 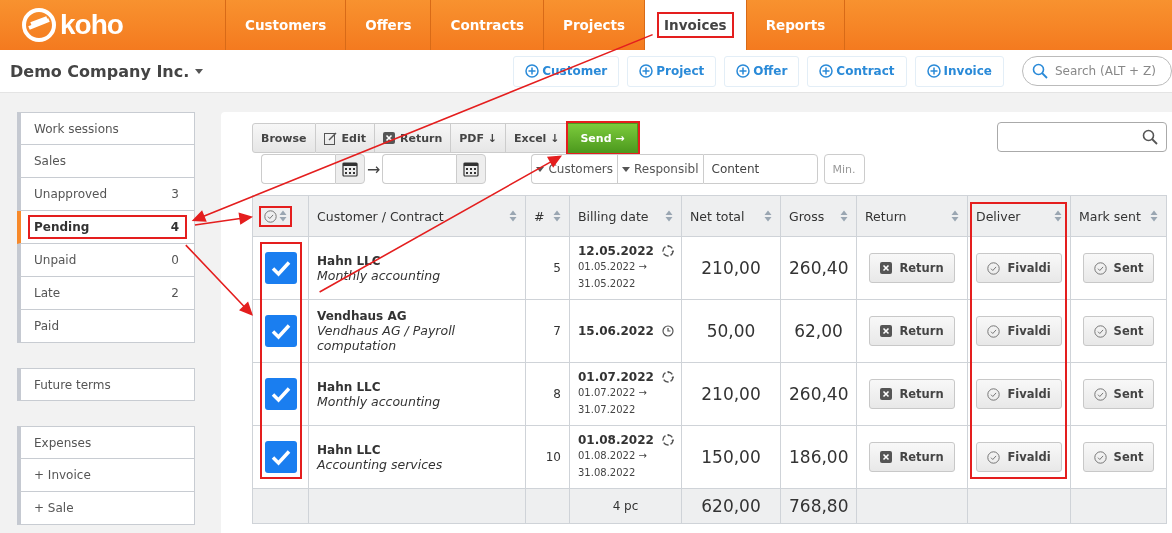 What do you see at coordinates (731, 216) in the screenshot?
I see `column-header: Net total` at bounding box center [731, 216].